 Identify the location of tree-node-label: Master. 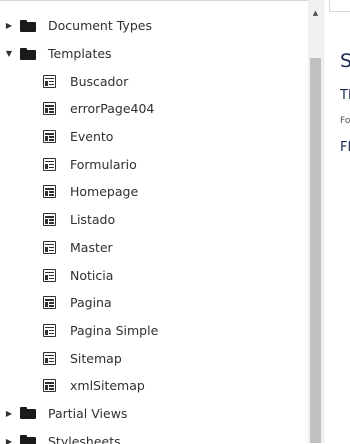
(91, 247).